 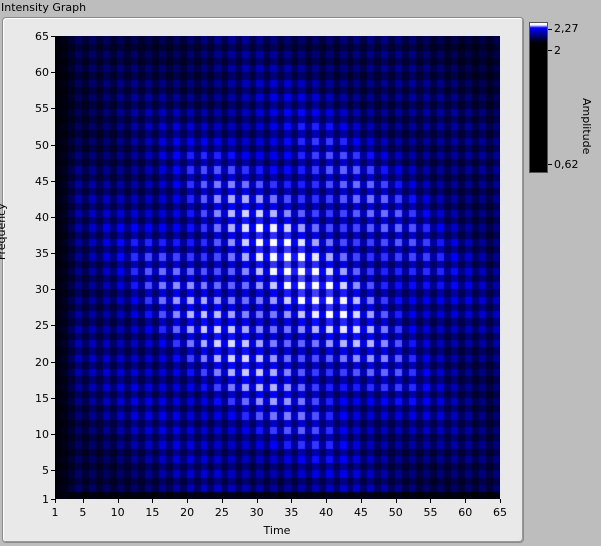 I want to click on x-tick-label: 55, so click(x=430, y=512).